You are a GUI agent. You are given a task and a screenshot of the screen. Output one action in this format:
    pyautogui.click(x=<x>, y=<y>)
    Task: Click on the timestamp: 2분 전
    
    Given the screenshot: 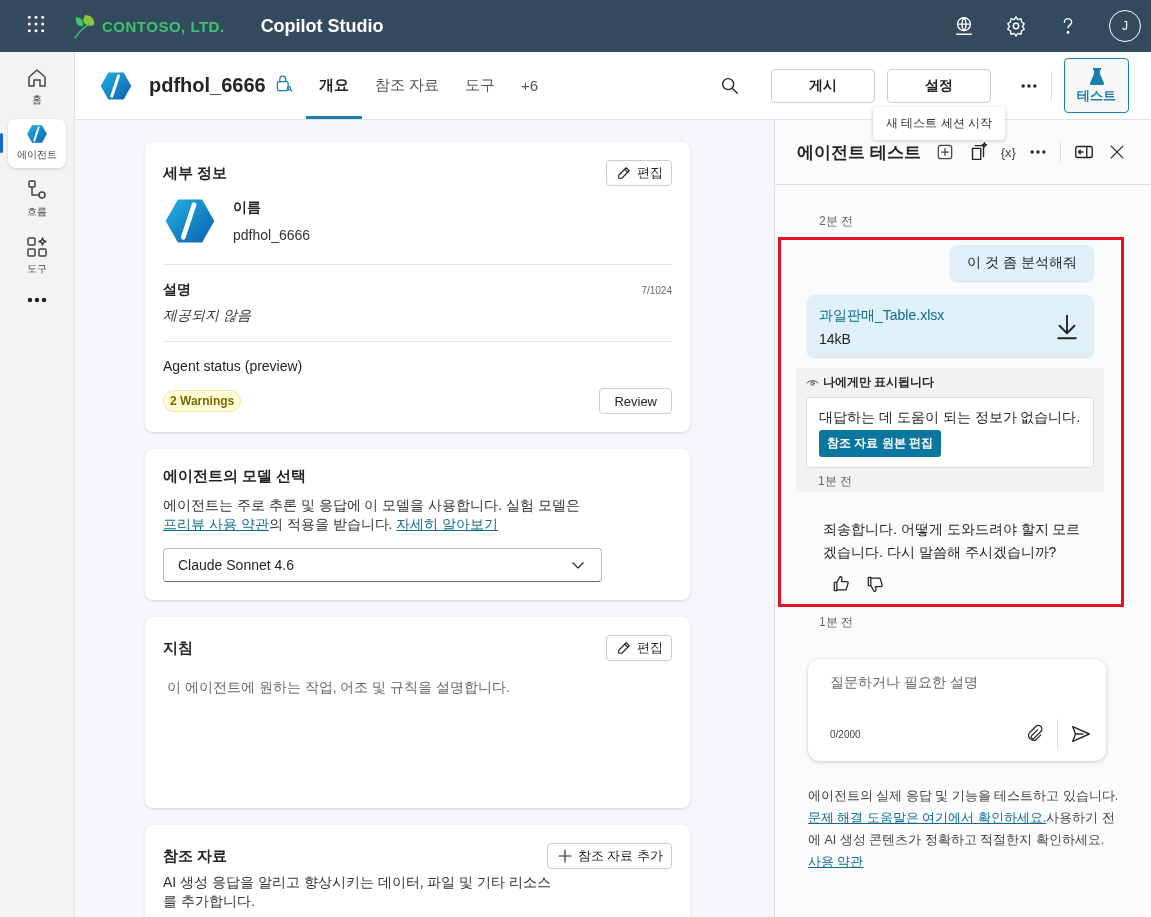 What is the action you would take?
    pyautogui.click(x=836, y=221)
    